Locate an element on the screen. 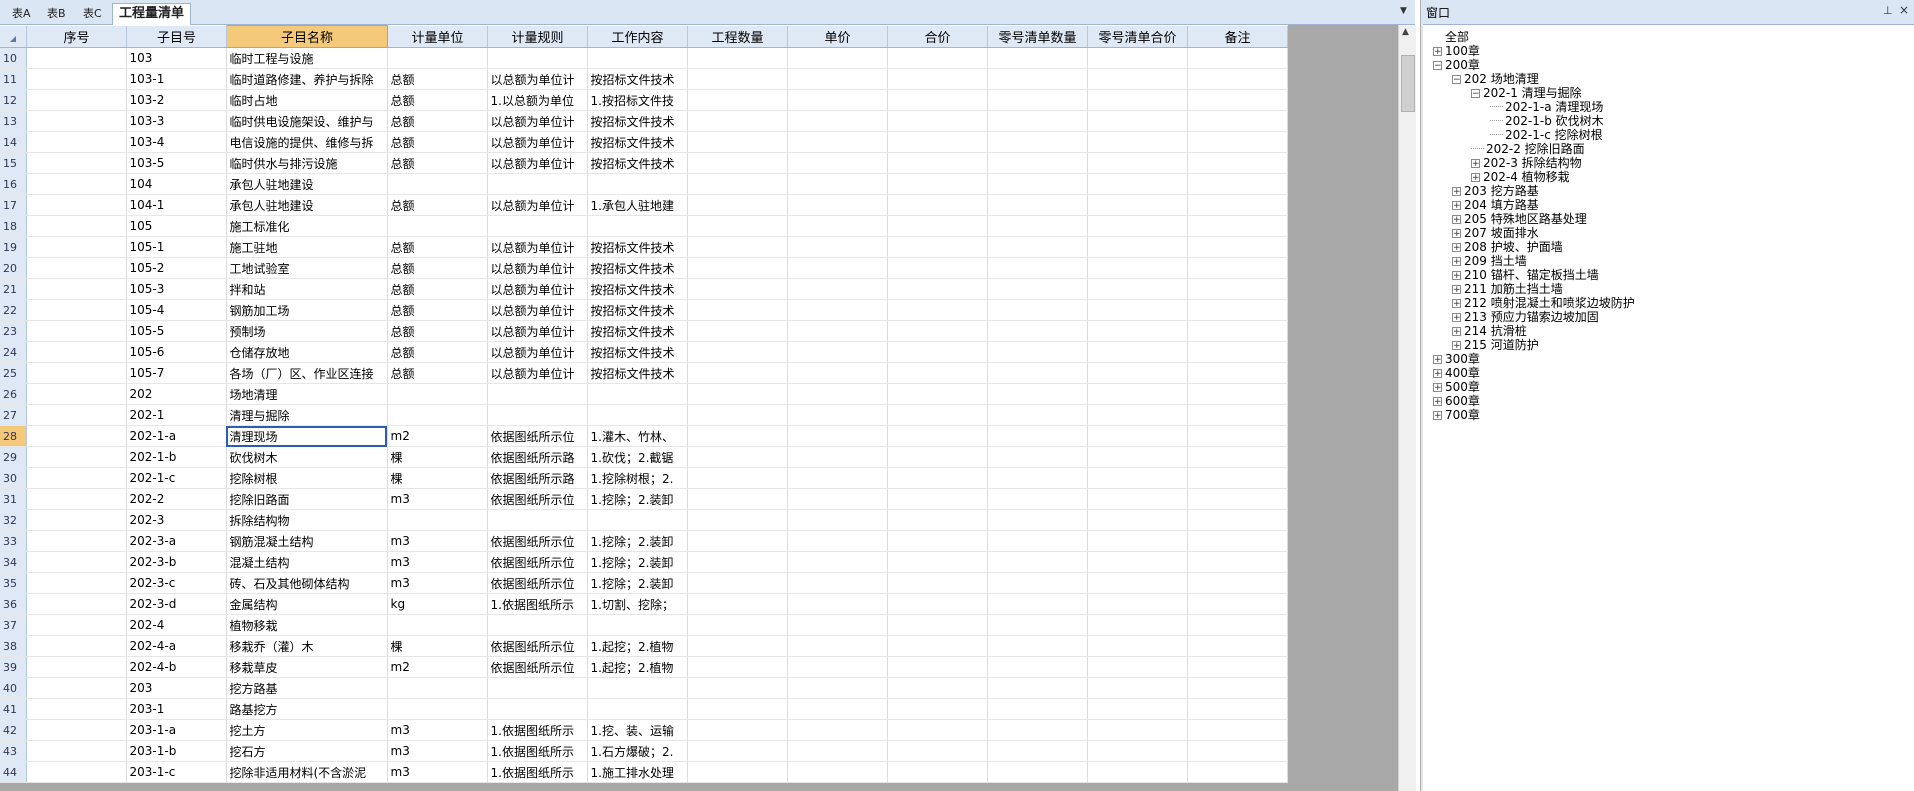 The width and height of the screenshot is (1914, 791). tree-node: 全部 is located at coordinates (1457, 37).